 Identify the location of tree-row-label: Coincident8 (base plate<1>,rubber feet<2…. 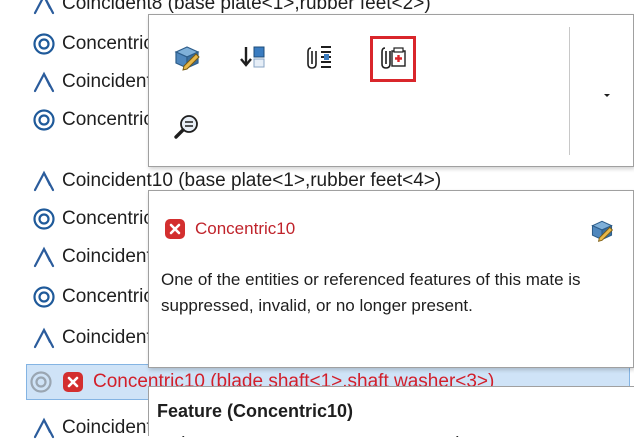
(246, 7).